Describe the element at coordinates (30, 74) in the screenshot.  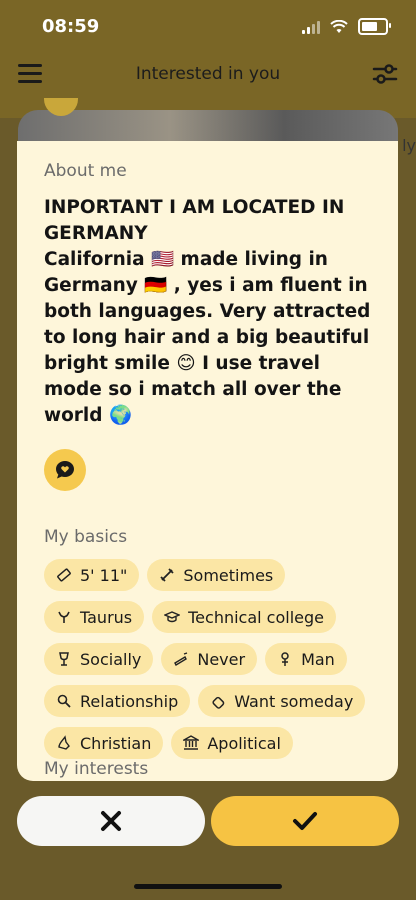
I see `menu-icon` at that location.